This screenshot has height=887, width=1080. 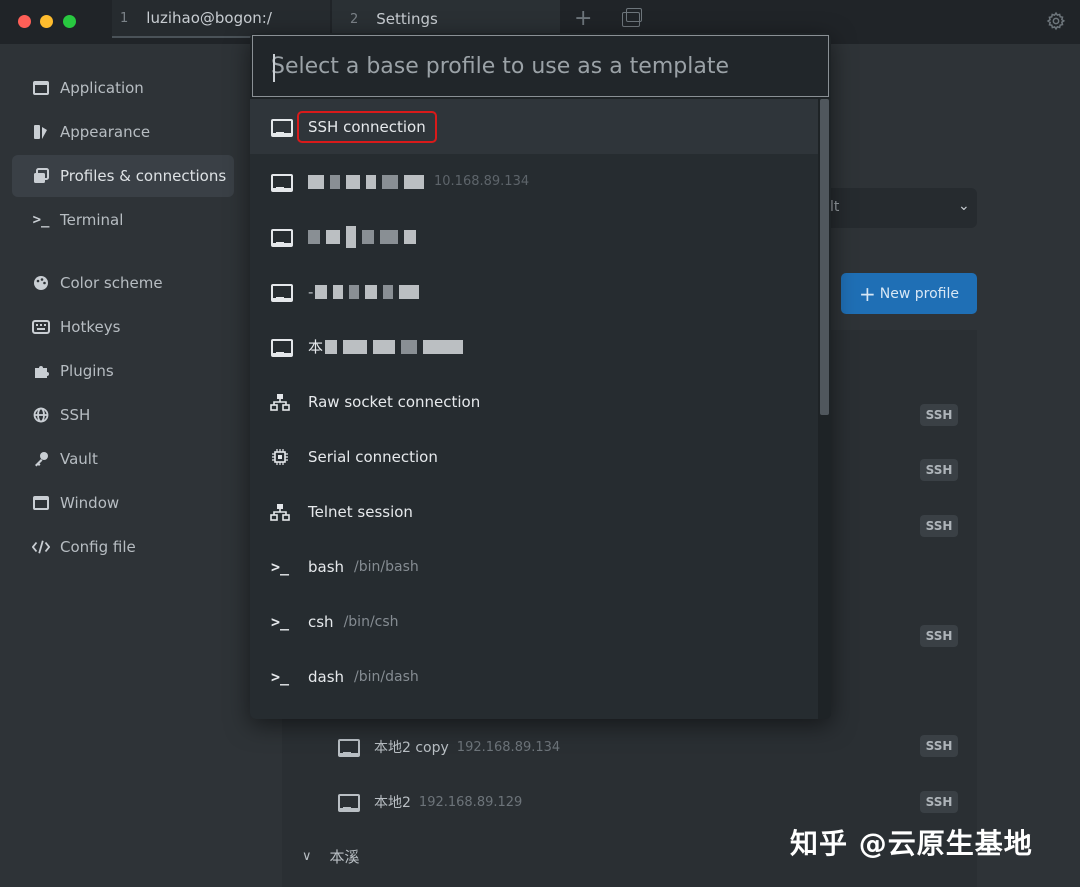 What do you see at coordinates (470, 802) in the screenshot?
I see `profile-host: 192.168.89.129` at bounding box center [470, 802].